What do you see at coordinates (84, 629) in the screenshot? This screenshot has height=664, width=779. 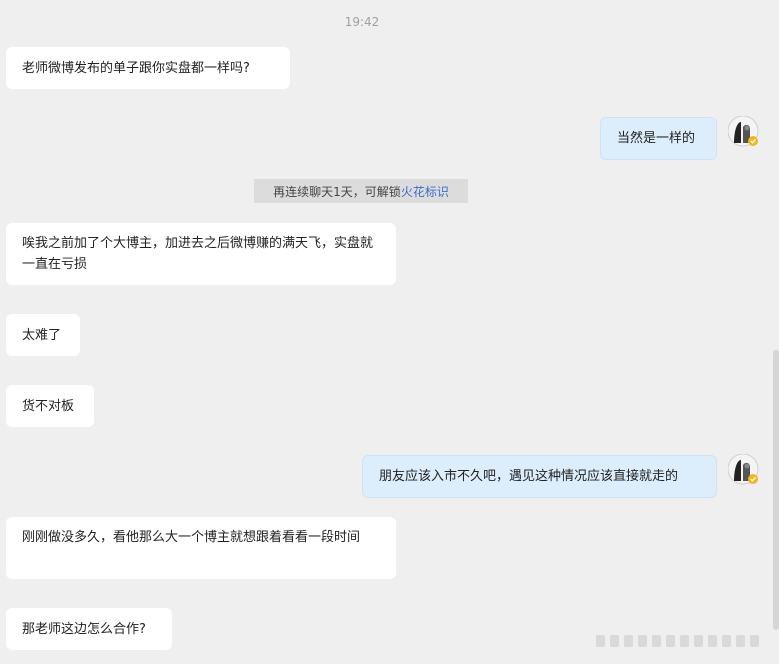 I see `message-text: 那老师这边怎么合作?` at bounding box center [84, 629].